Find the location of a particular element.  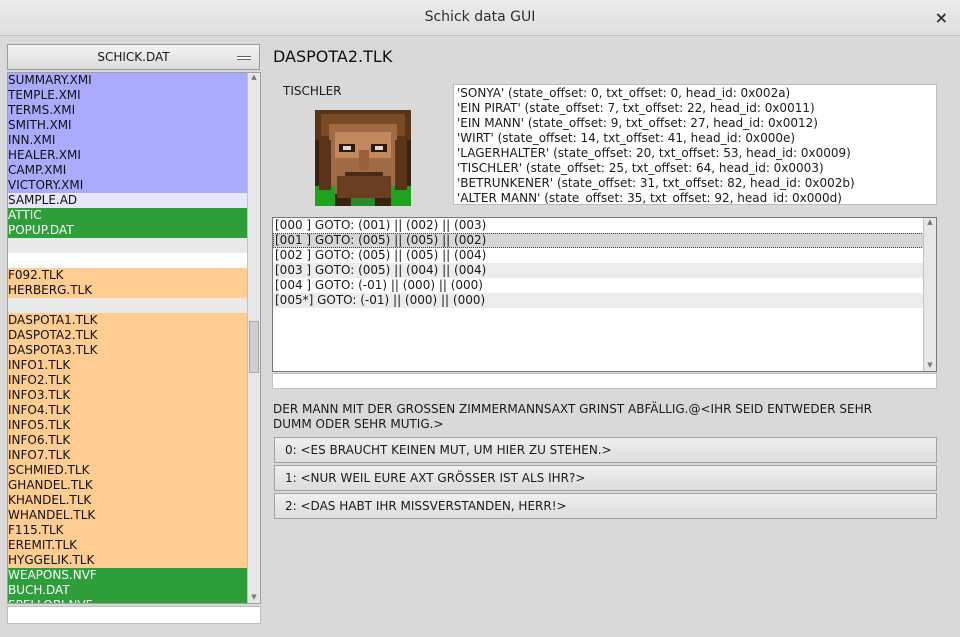

file-list-item: INFO3.TLK is located at coordinates (128, 395).